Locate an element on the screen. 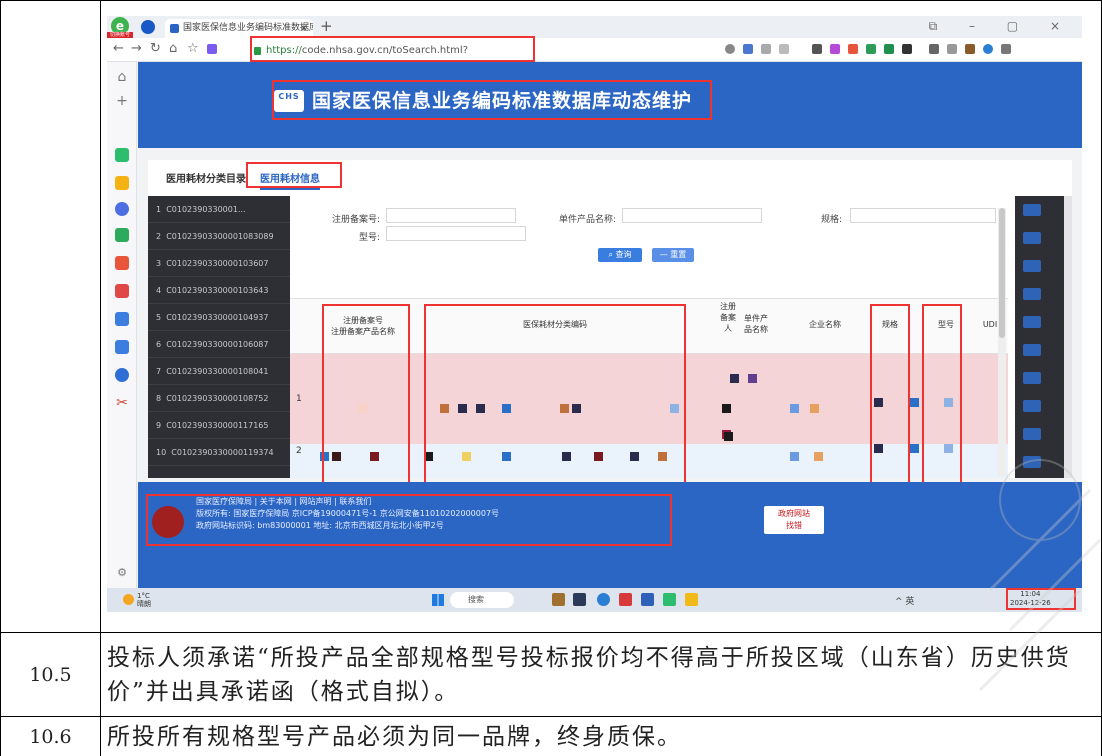 This screenshot has height=756, width=1102. tab-catalog: 医用耗材分类目录 is located at coordinates (206, 177).